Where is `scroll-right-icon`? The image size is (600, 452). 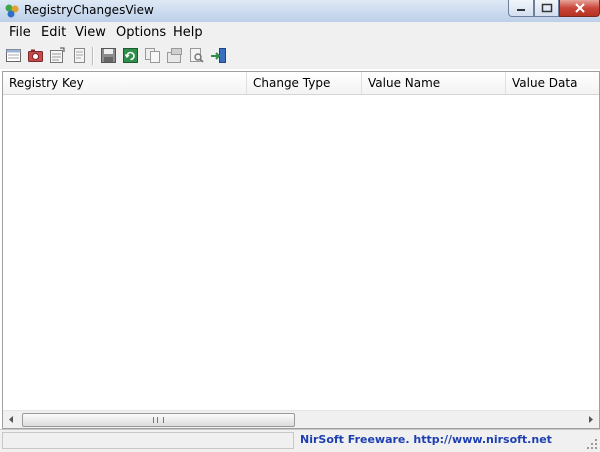 scroll-right-icon is located at coordinates (590, 419).